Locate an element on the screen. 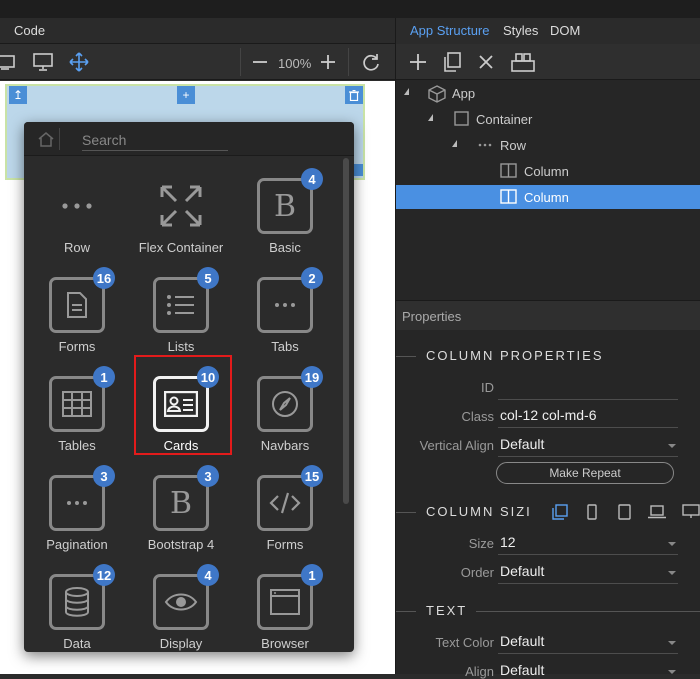 This screenshot has width=700, height=679. highlight-box is located at coordinates (183, 405).